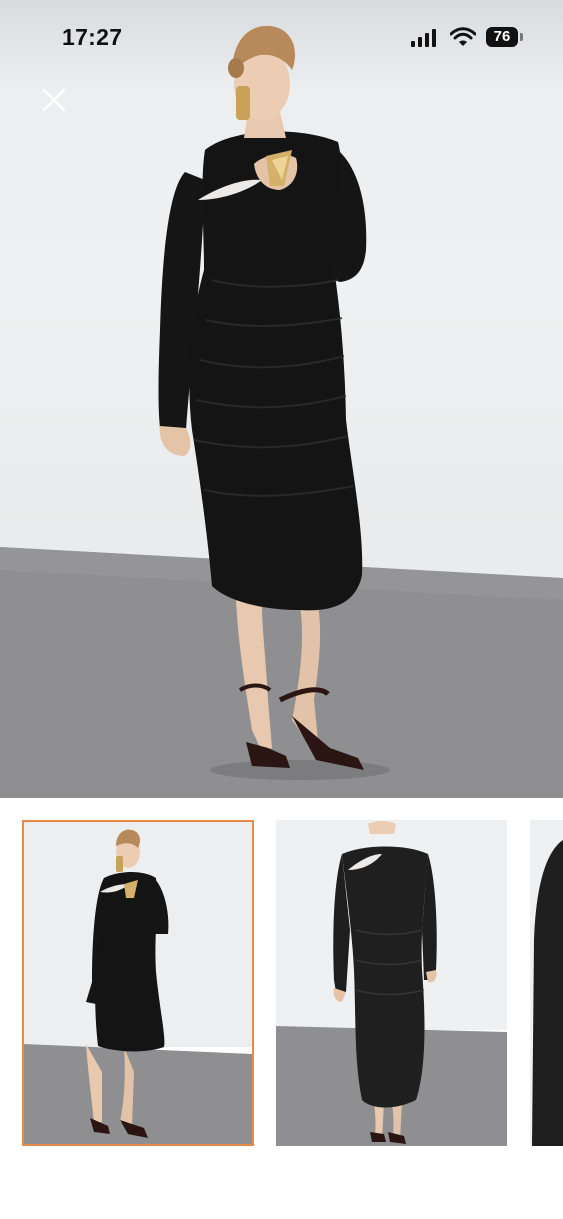 This screenshot has width=563, height=1219. What do you see at coordinates (92, 37) in the screenshot?
I see `status-time: 17:27` at bounding box center [92, 37].